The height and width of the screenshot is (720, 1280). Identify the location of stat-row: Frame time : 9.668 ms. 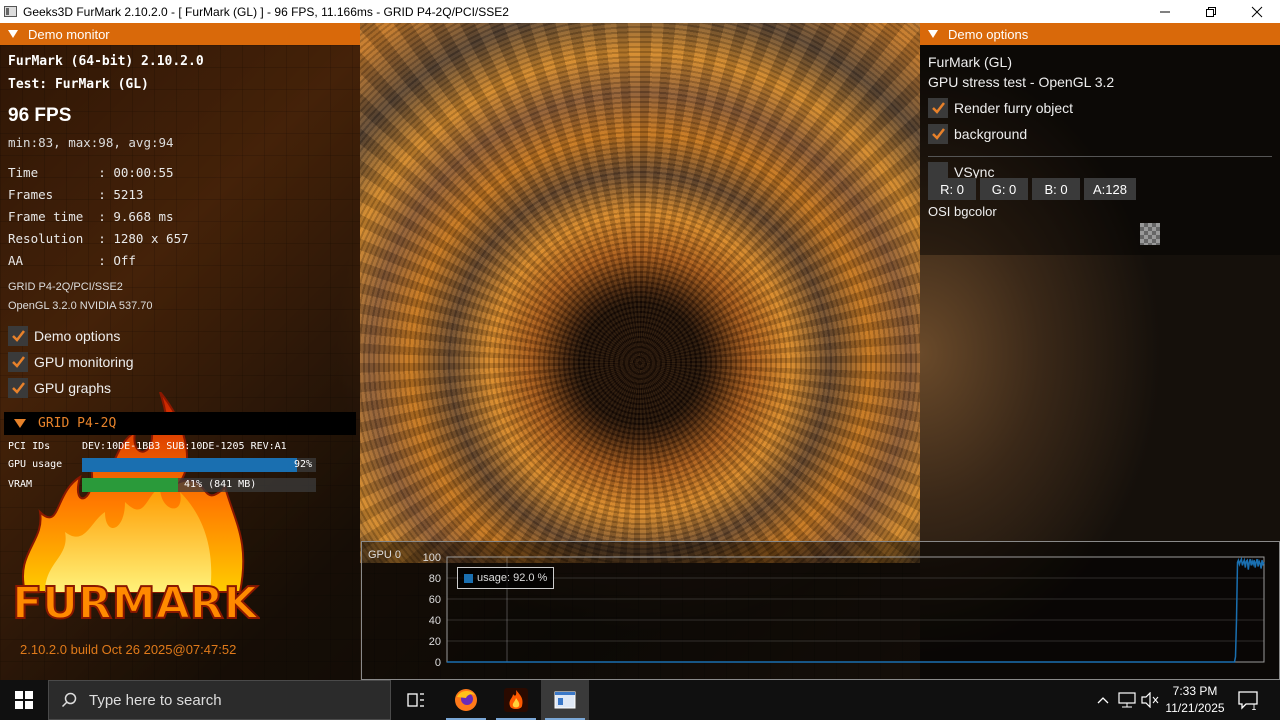
(91, 216).